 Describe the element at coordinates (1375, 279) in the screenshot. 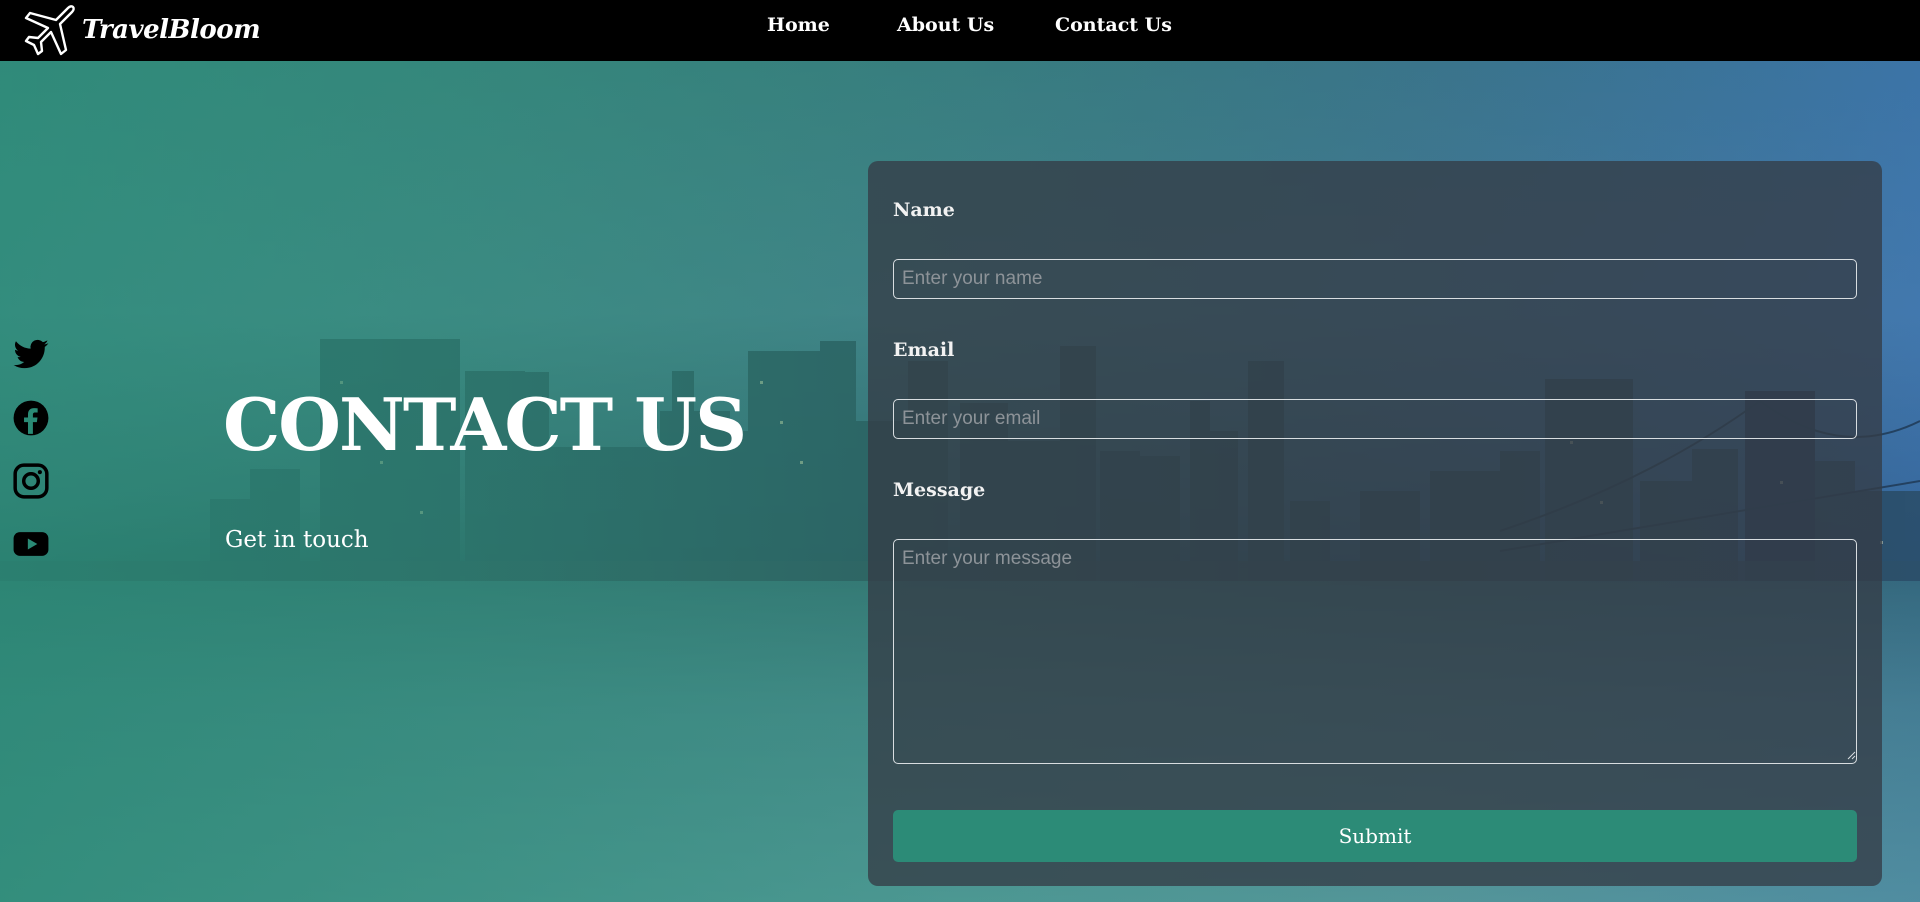

I see `name-input` at that location.